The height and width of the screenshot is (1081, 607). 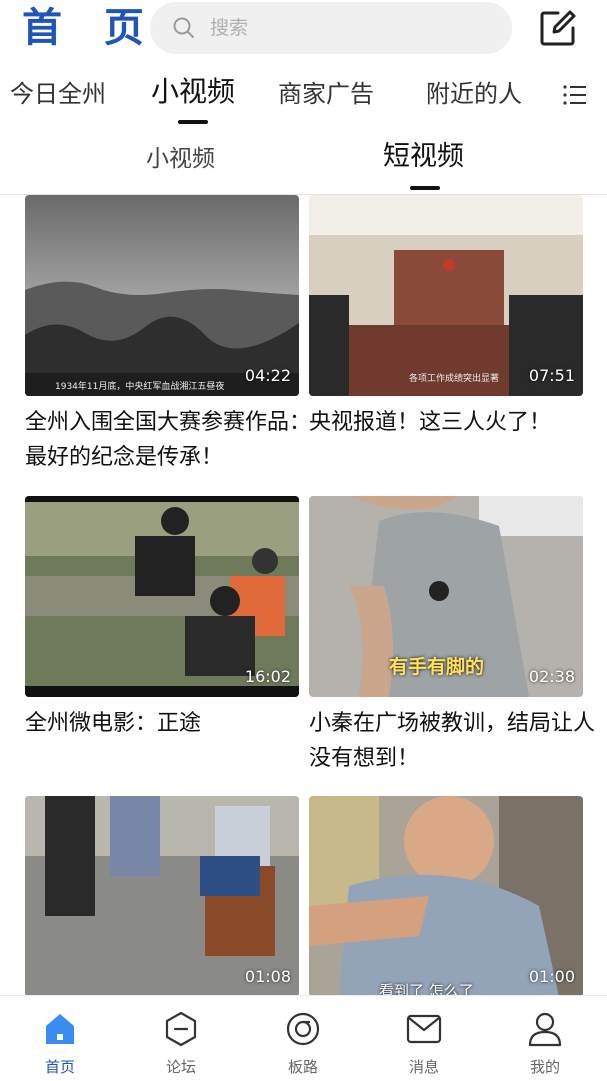 What do you see at coordinates (302, 1067) in the screenshot?
I see `nav-label: 板路` at bounding box center [302, 1067].